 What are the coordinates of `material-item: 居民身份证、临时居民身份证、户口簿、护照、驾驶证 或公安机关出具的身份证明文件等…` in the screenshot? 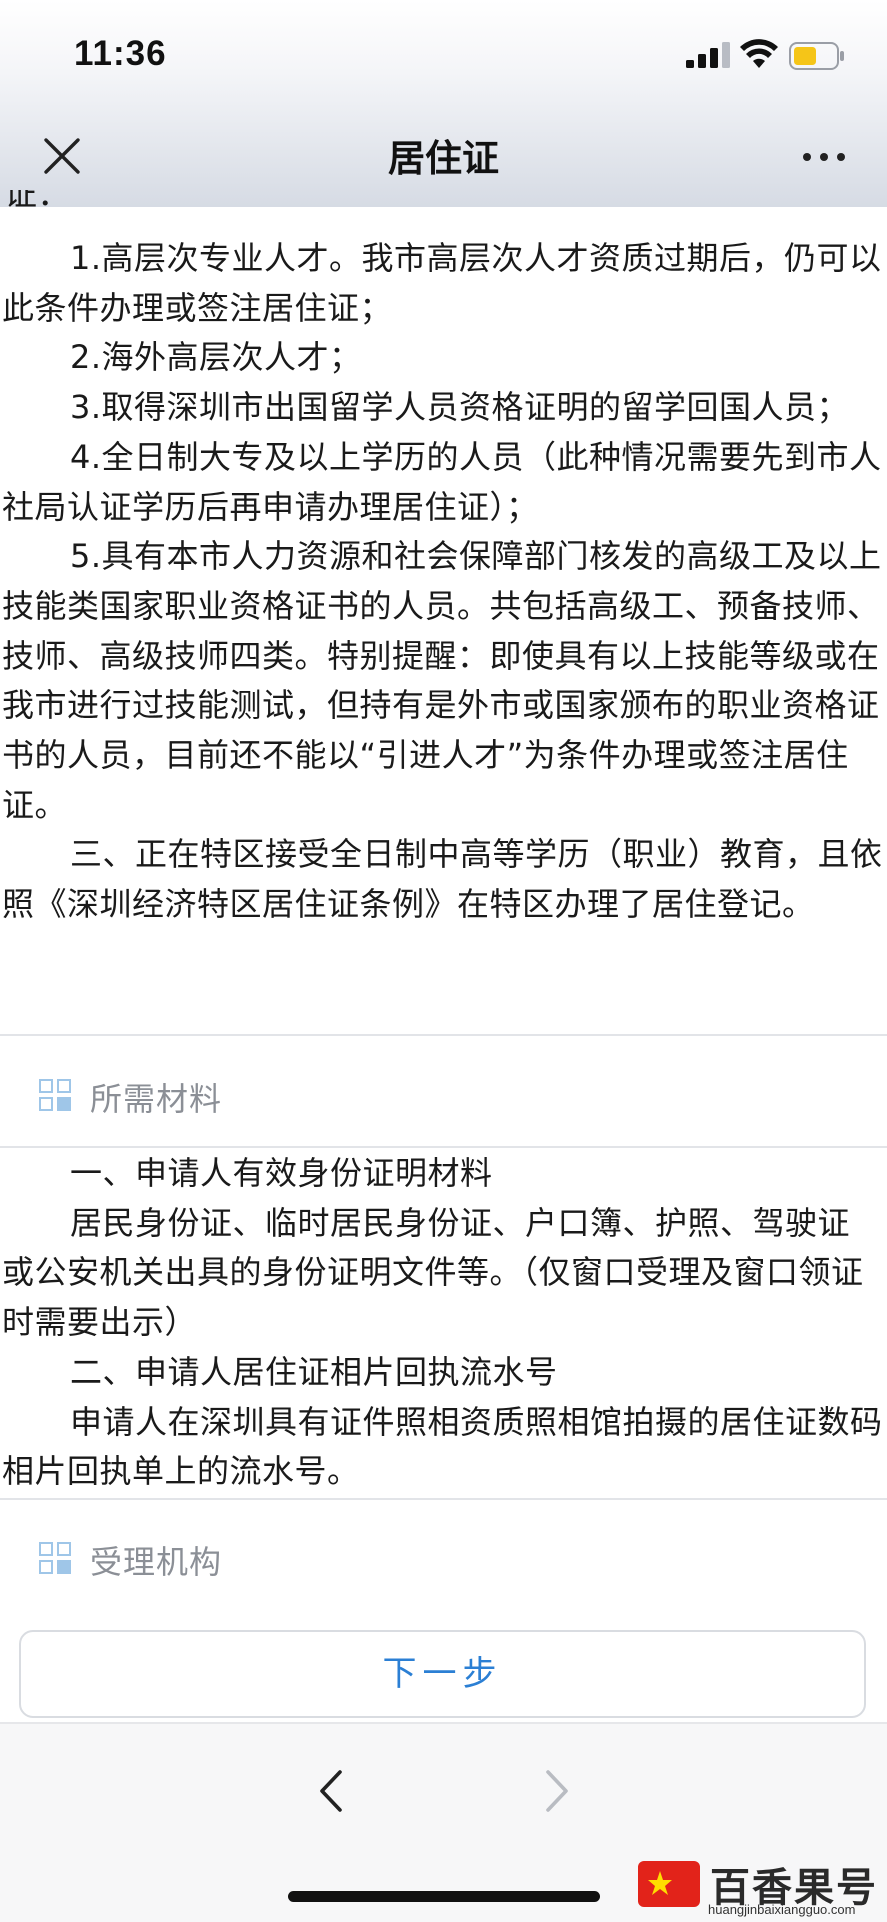 It's located at (433, 1272).